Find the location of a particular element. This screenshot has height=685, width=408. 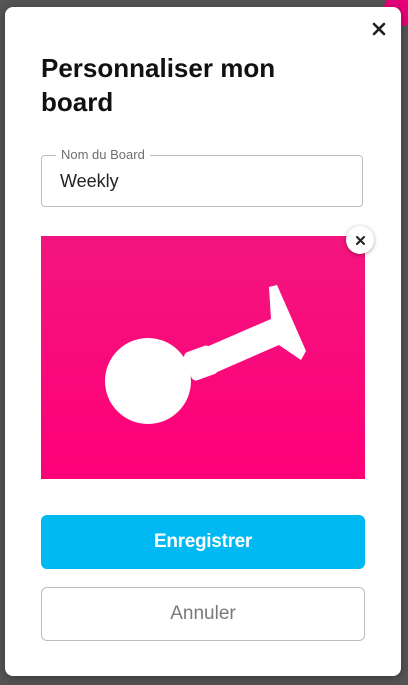

horn-icon is located at coordinates (205, 354).